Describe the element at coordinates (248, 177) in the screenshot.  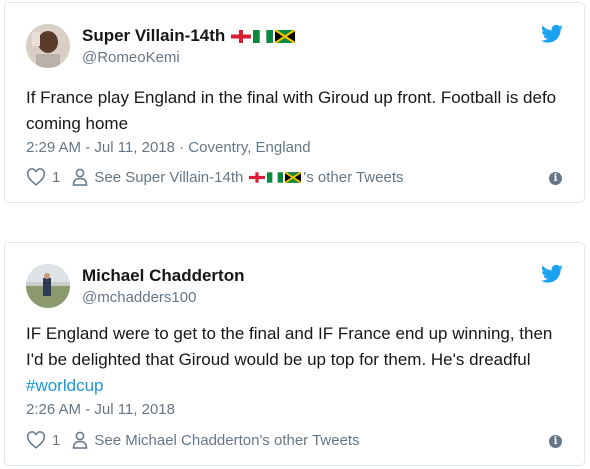
I see `see-other-tweets-link: See Super Villain-14th 's other Tweets` at that location.